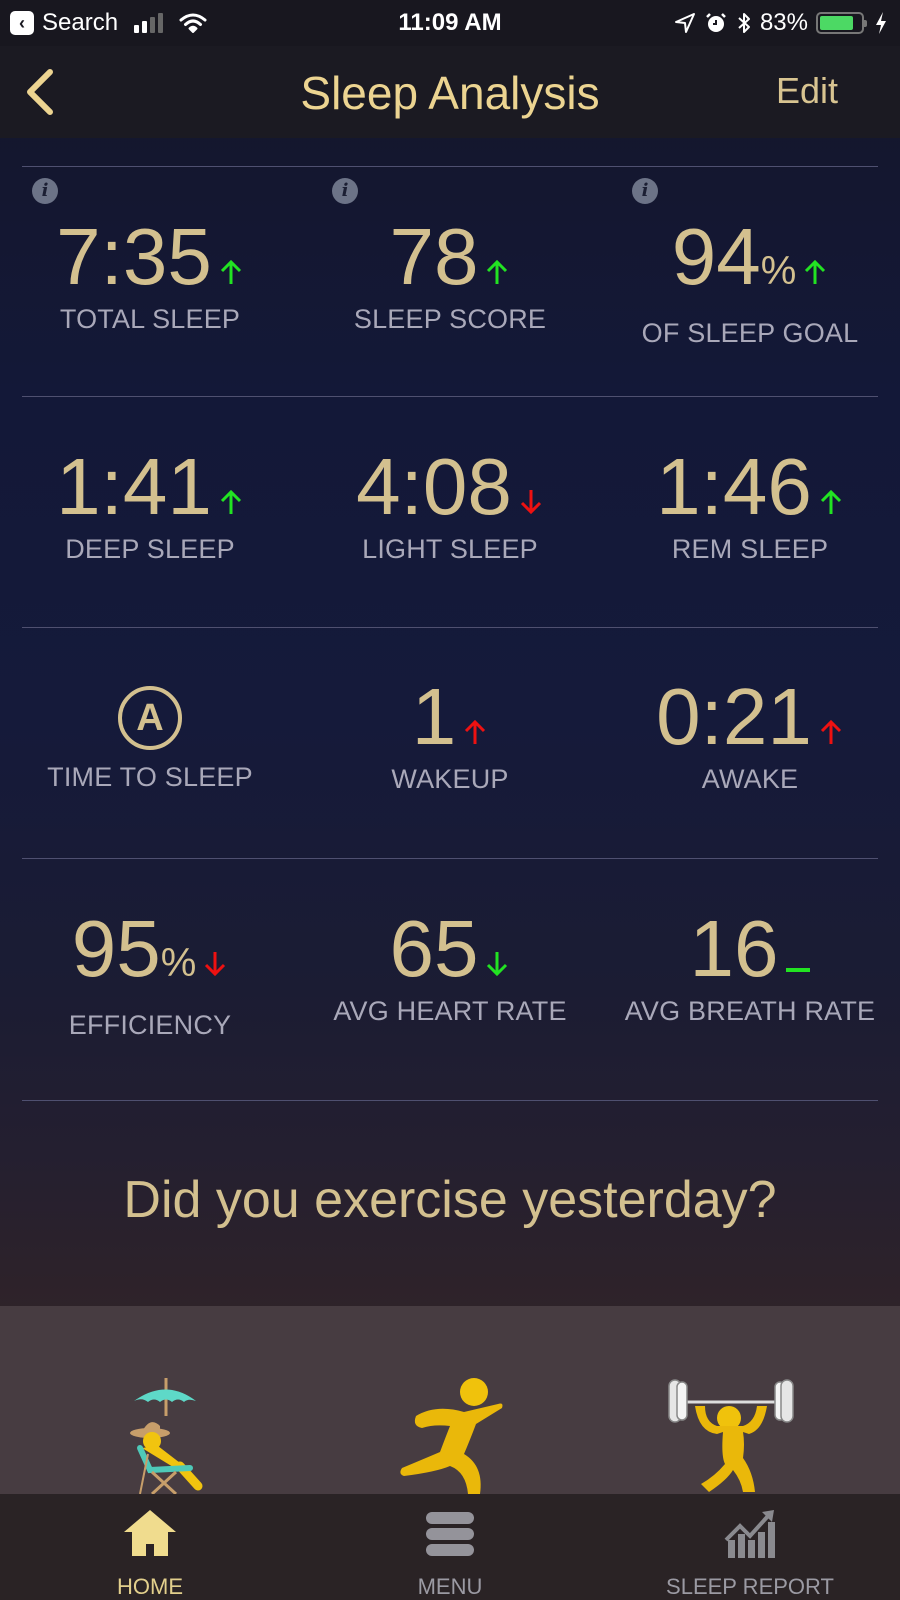 This screenshot has width=900, height=1600. Describe the element at coordinates (450, 319) in the screenshot. I see `metric-label: SLEEP SCORE` at that location.